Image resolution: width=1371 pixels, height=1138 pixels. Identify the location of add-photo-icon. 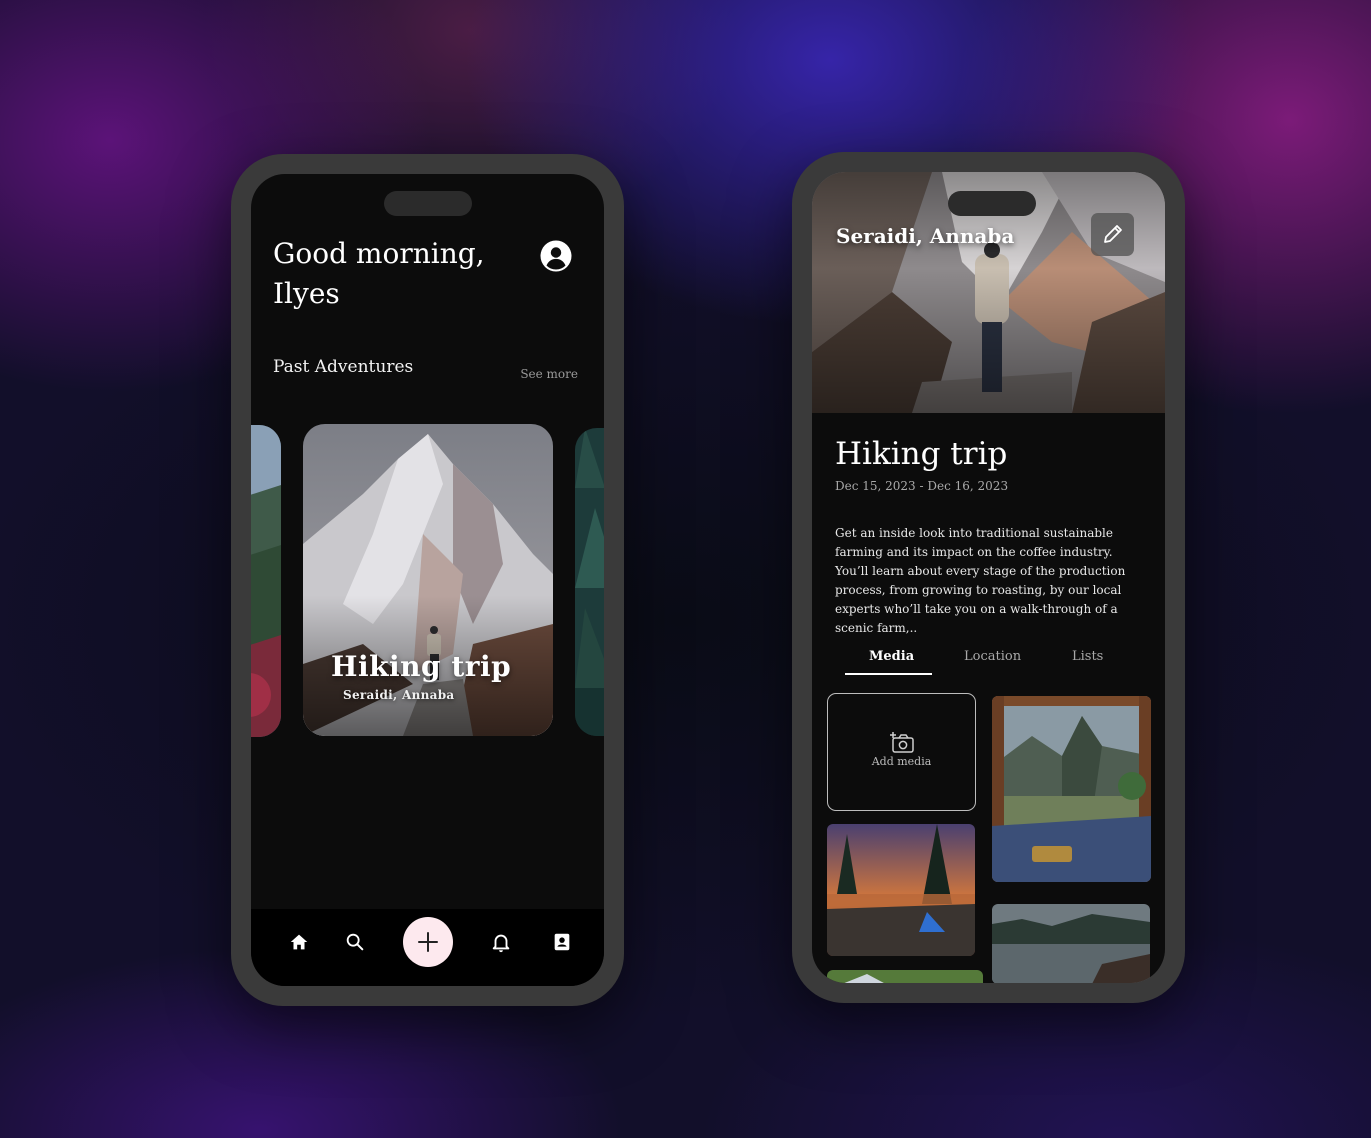
(902, 742).